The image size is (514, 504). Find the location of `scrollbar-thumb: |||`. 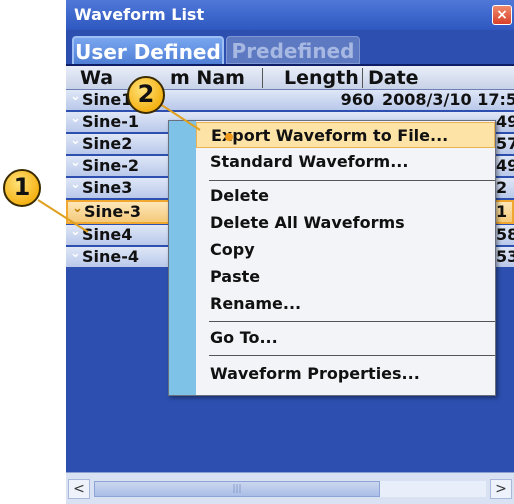

scrollbar-thumb: ||| is located at coordinates (237, 489).